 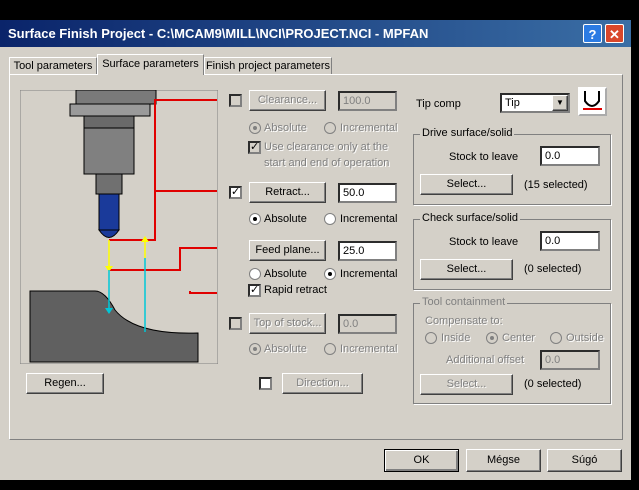 I want to click on background-edge, so click(x=635, y=255).